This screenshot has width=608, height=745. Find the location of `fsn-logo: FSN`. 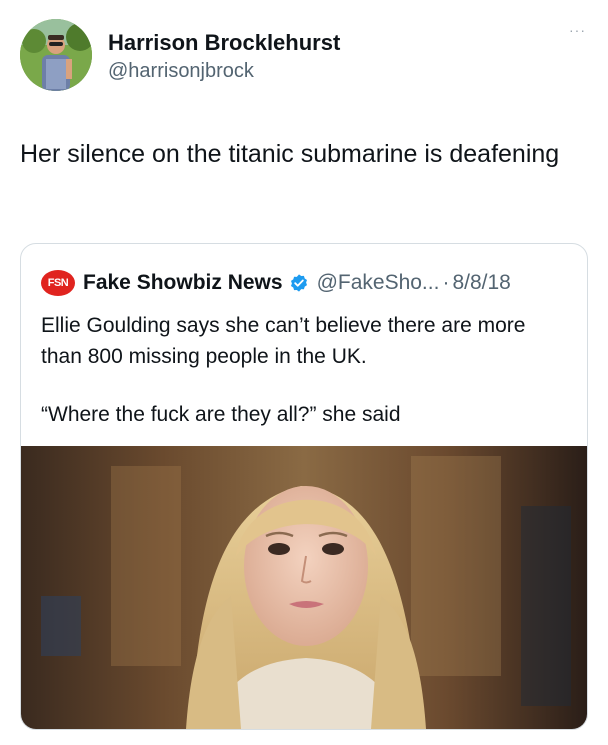

fsn-logo: FSN is located at coordinates (58, 283).